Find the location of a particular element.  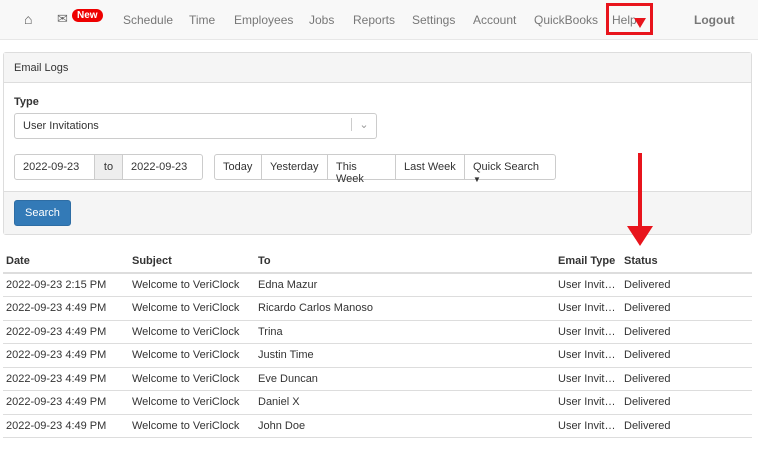

to-label: to is located at coordinates (108, 167).